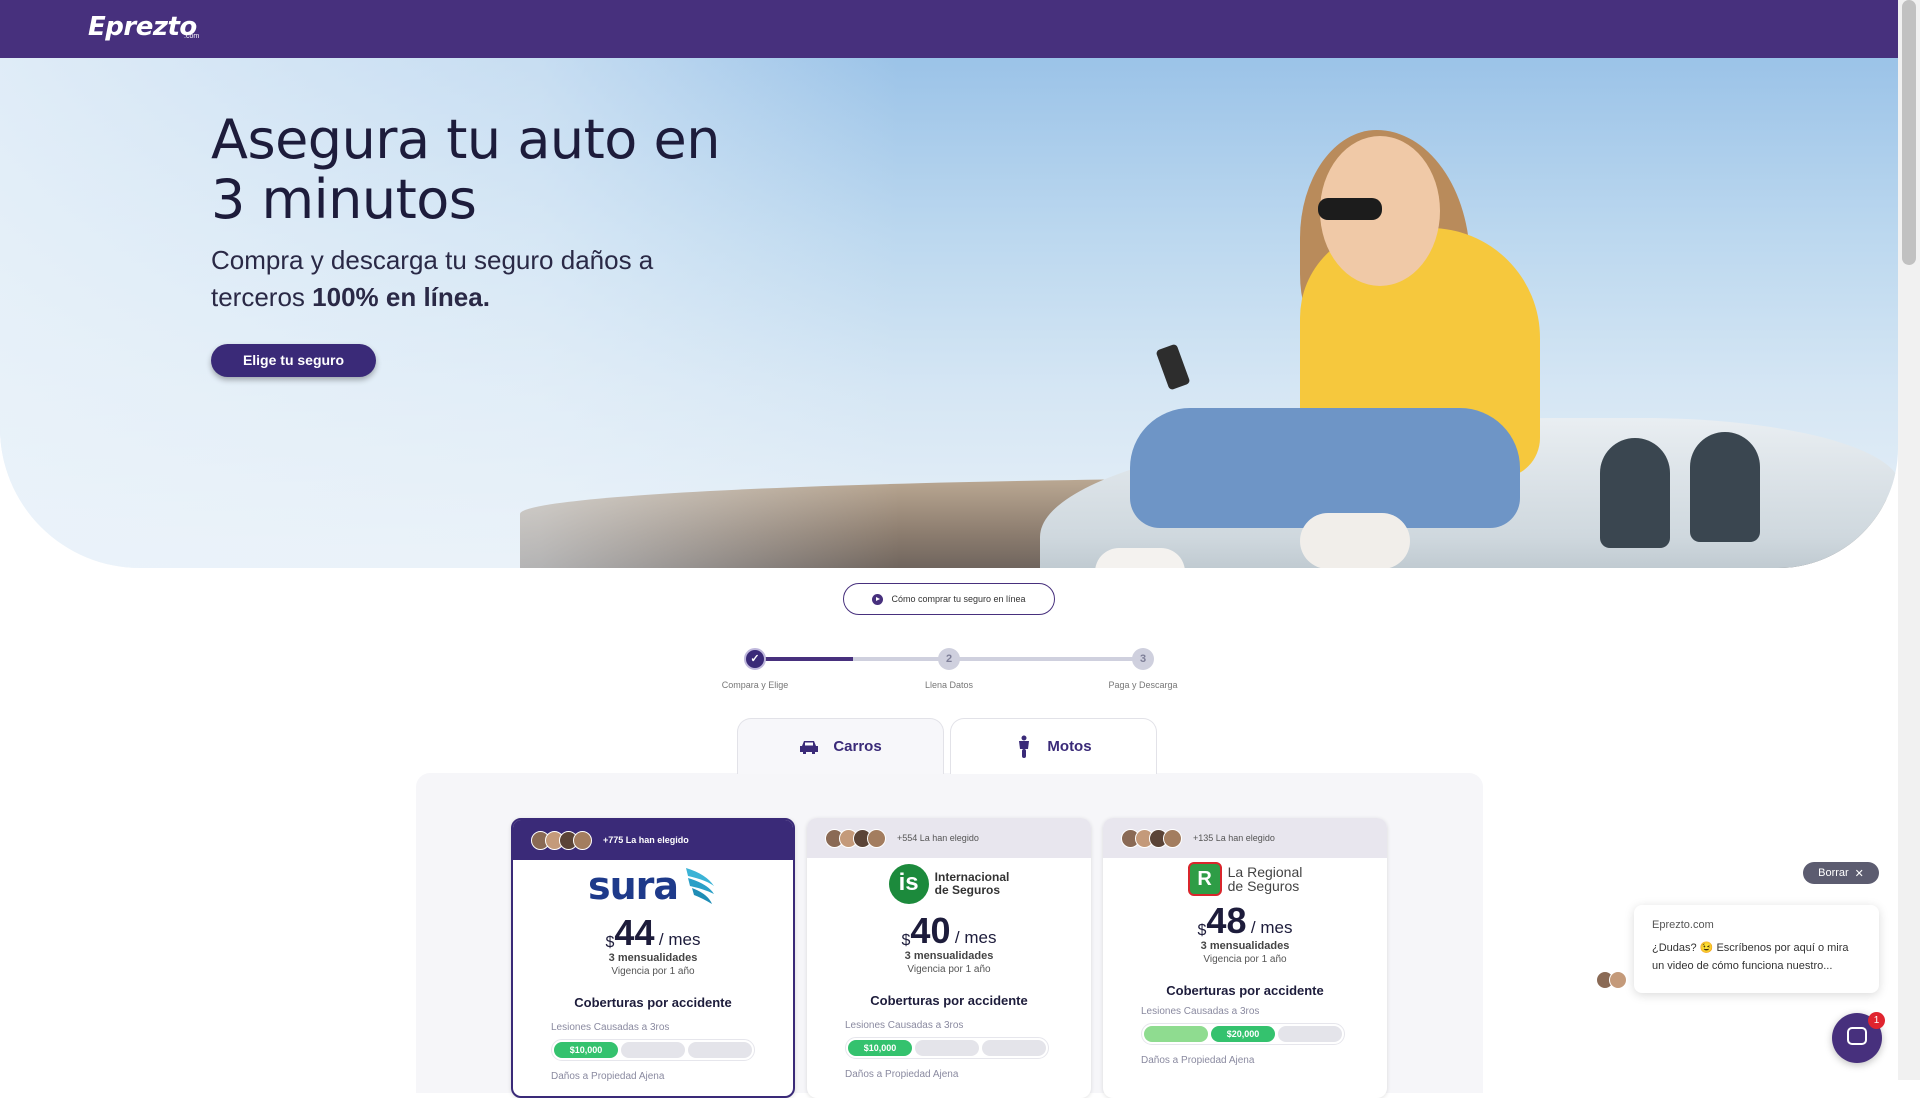  What do you see at coordinates (293, 360) in the screenshot?
I see `choose-insurance-button: Elige tu seguro` at bounding box center [293, 360].